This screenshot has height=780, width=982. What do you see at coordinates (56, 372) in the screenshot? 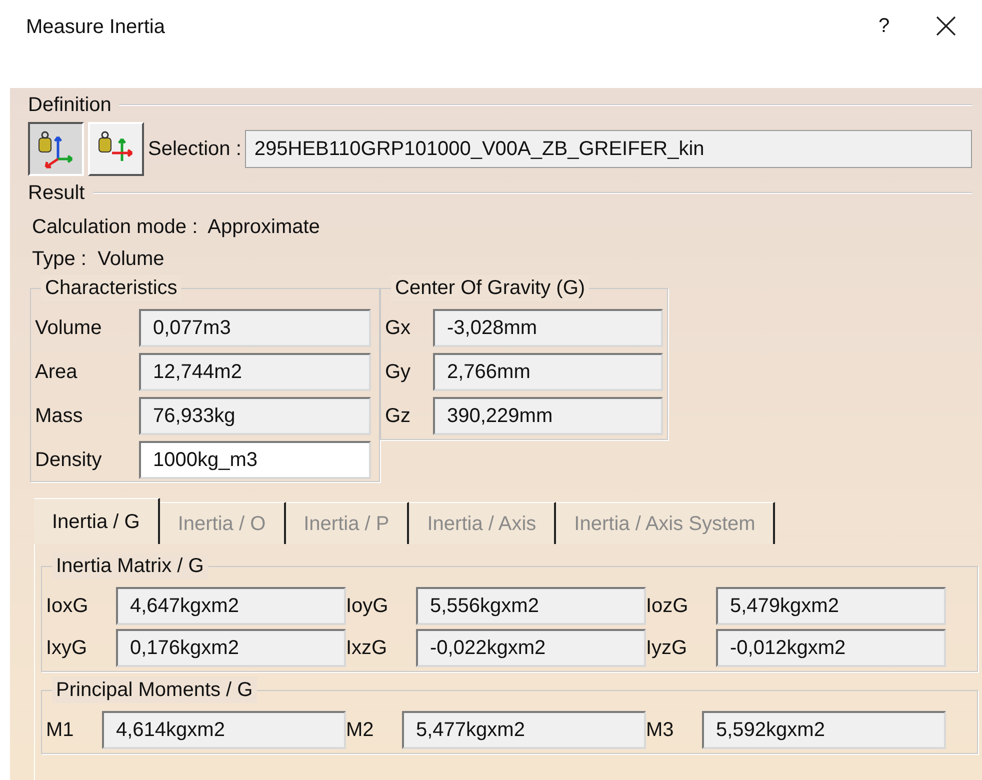
I see `property-label: Area` at bounding box center [56, 372].